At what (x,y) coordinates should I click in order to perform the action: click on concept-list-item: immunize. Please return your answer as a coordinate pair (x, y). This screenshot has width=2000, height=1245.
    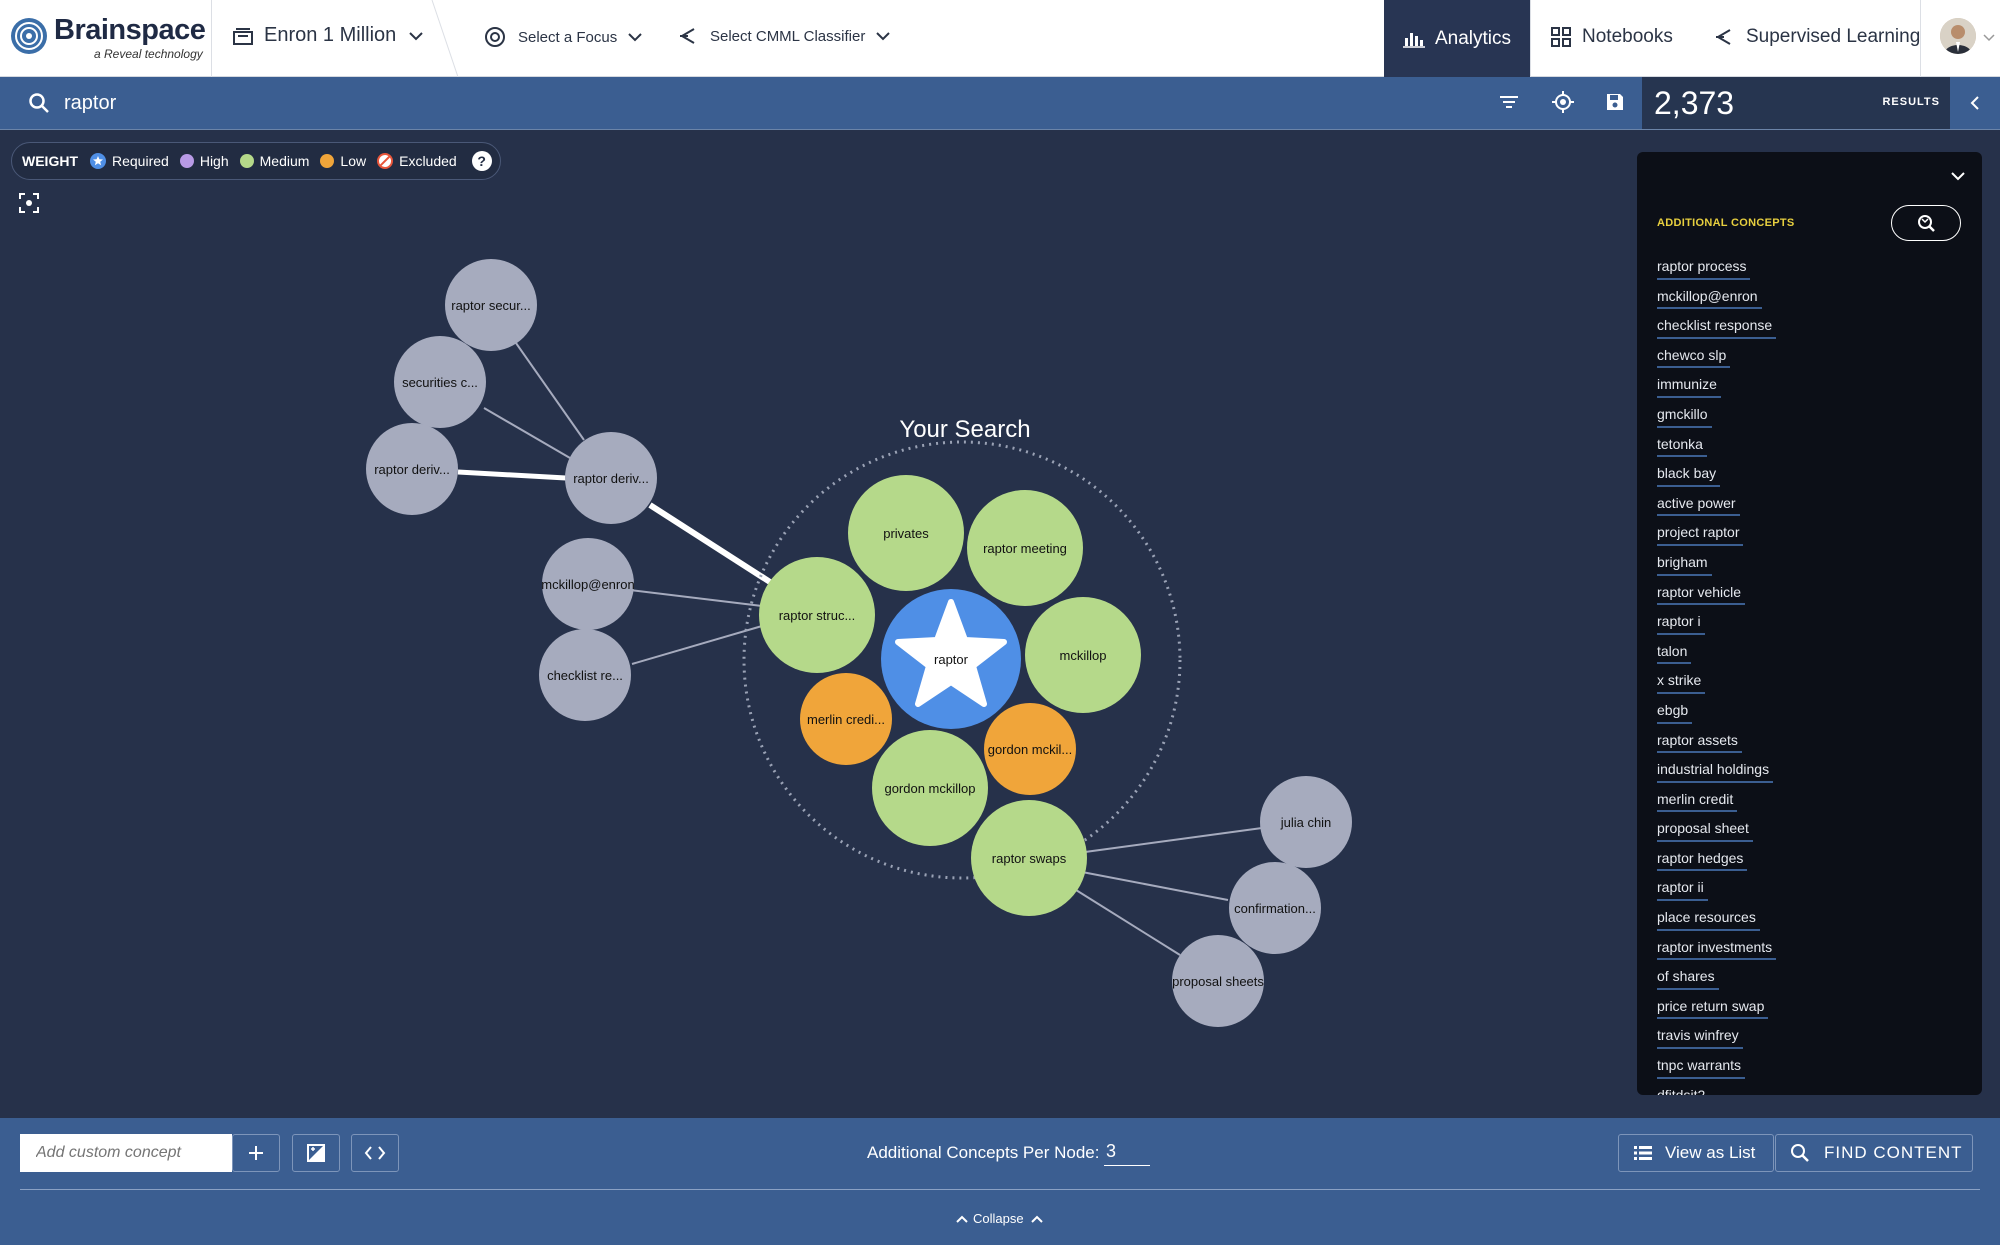
    Looking at the image, I should click on (1812, 385).